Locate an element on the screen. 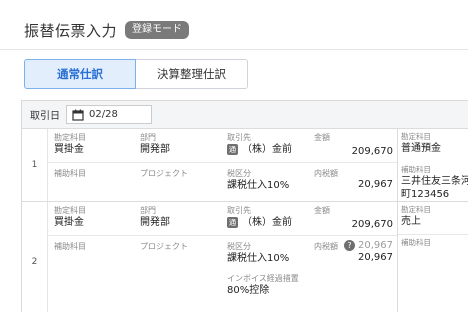 This screenshot has height=312, width=468. date-input: 02/28 is located at coordinates (109, 114).